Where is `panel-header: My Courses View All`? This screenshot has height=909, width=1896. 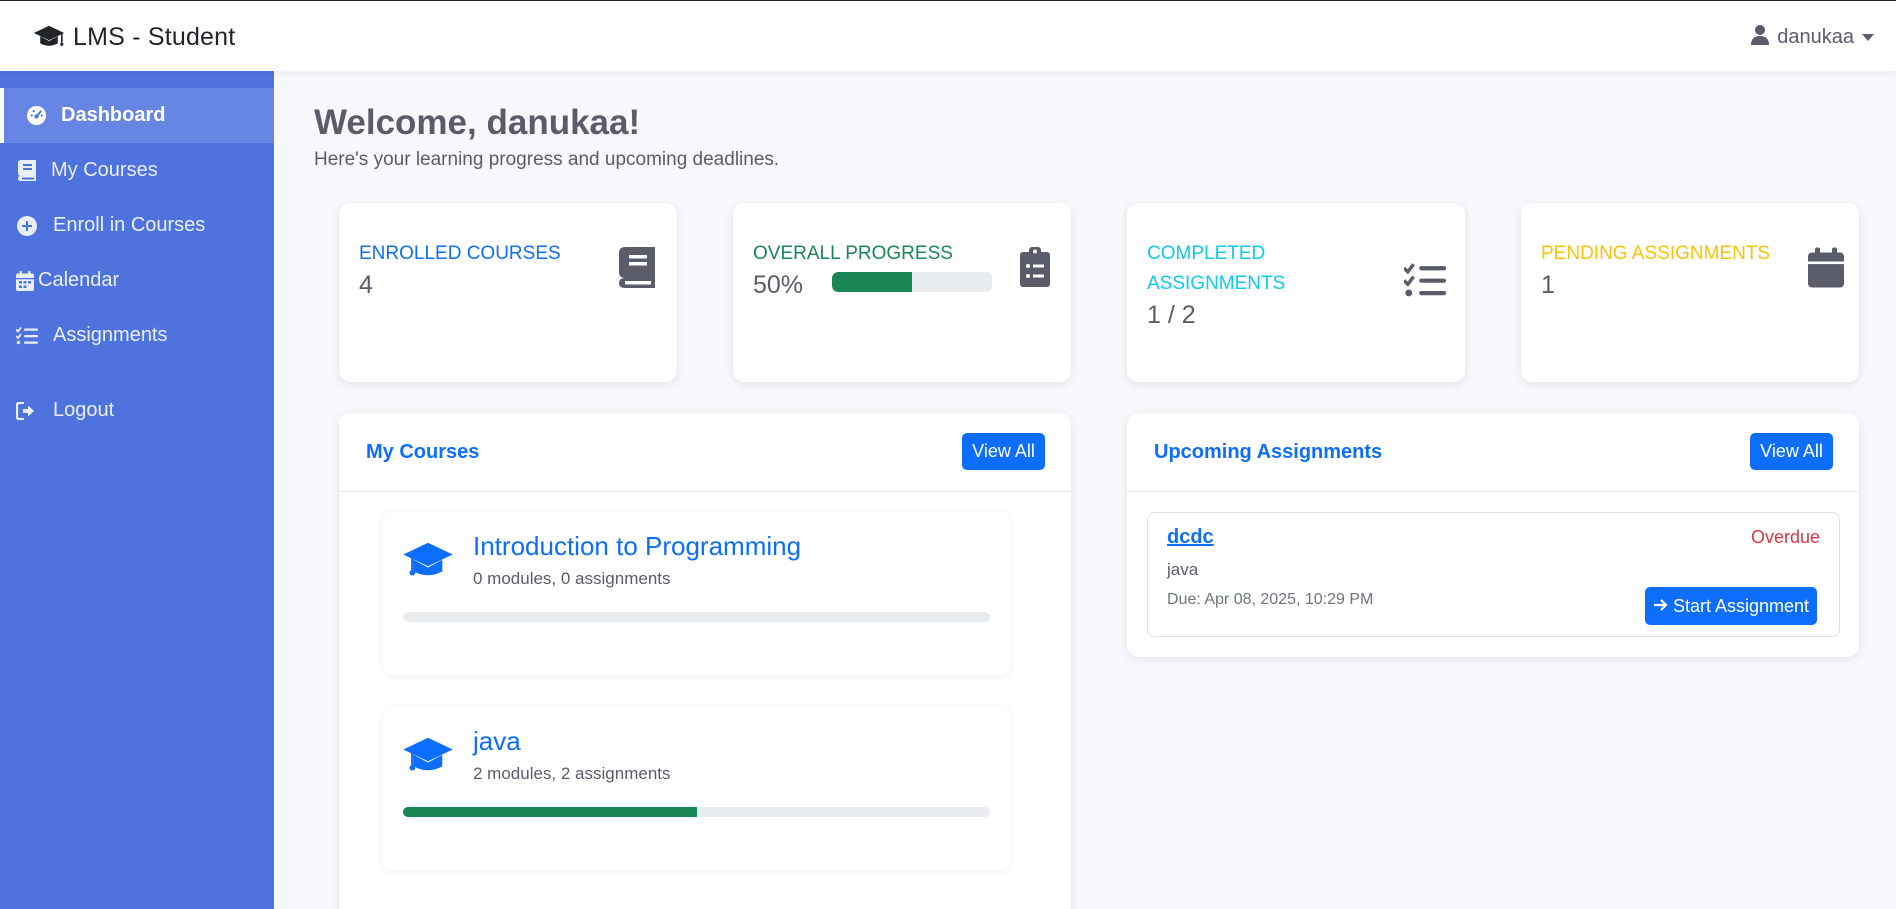
panel-header: My Courses View All is located at coordinates (705, 452).